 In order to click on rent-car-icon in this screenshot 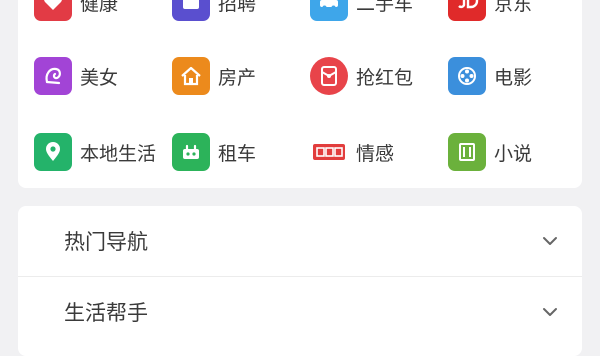, I will do `click(191, 152)`.